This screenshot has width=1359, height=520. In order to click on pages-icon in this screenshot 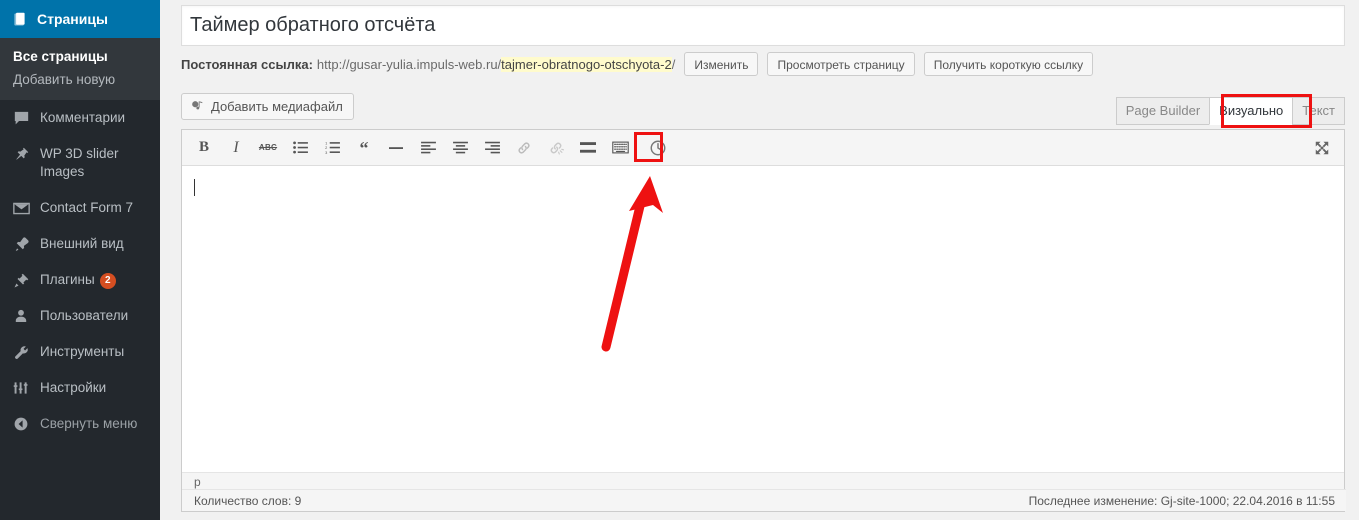, I will do `click(19, 19)`.